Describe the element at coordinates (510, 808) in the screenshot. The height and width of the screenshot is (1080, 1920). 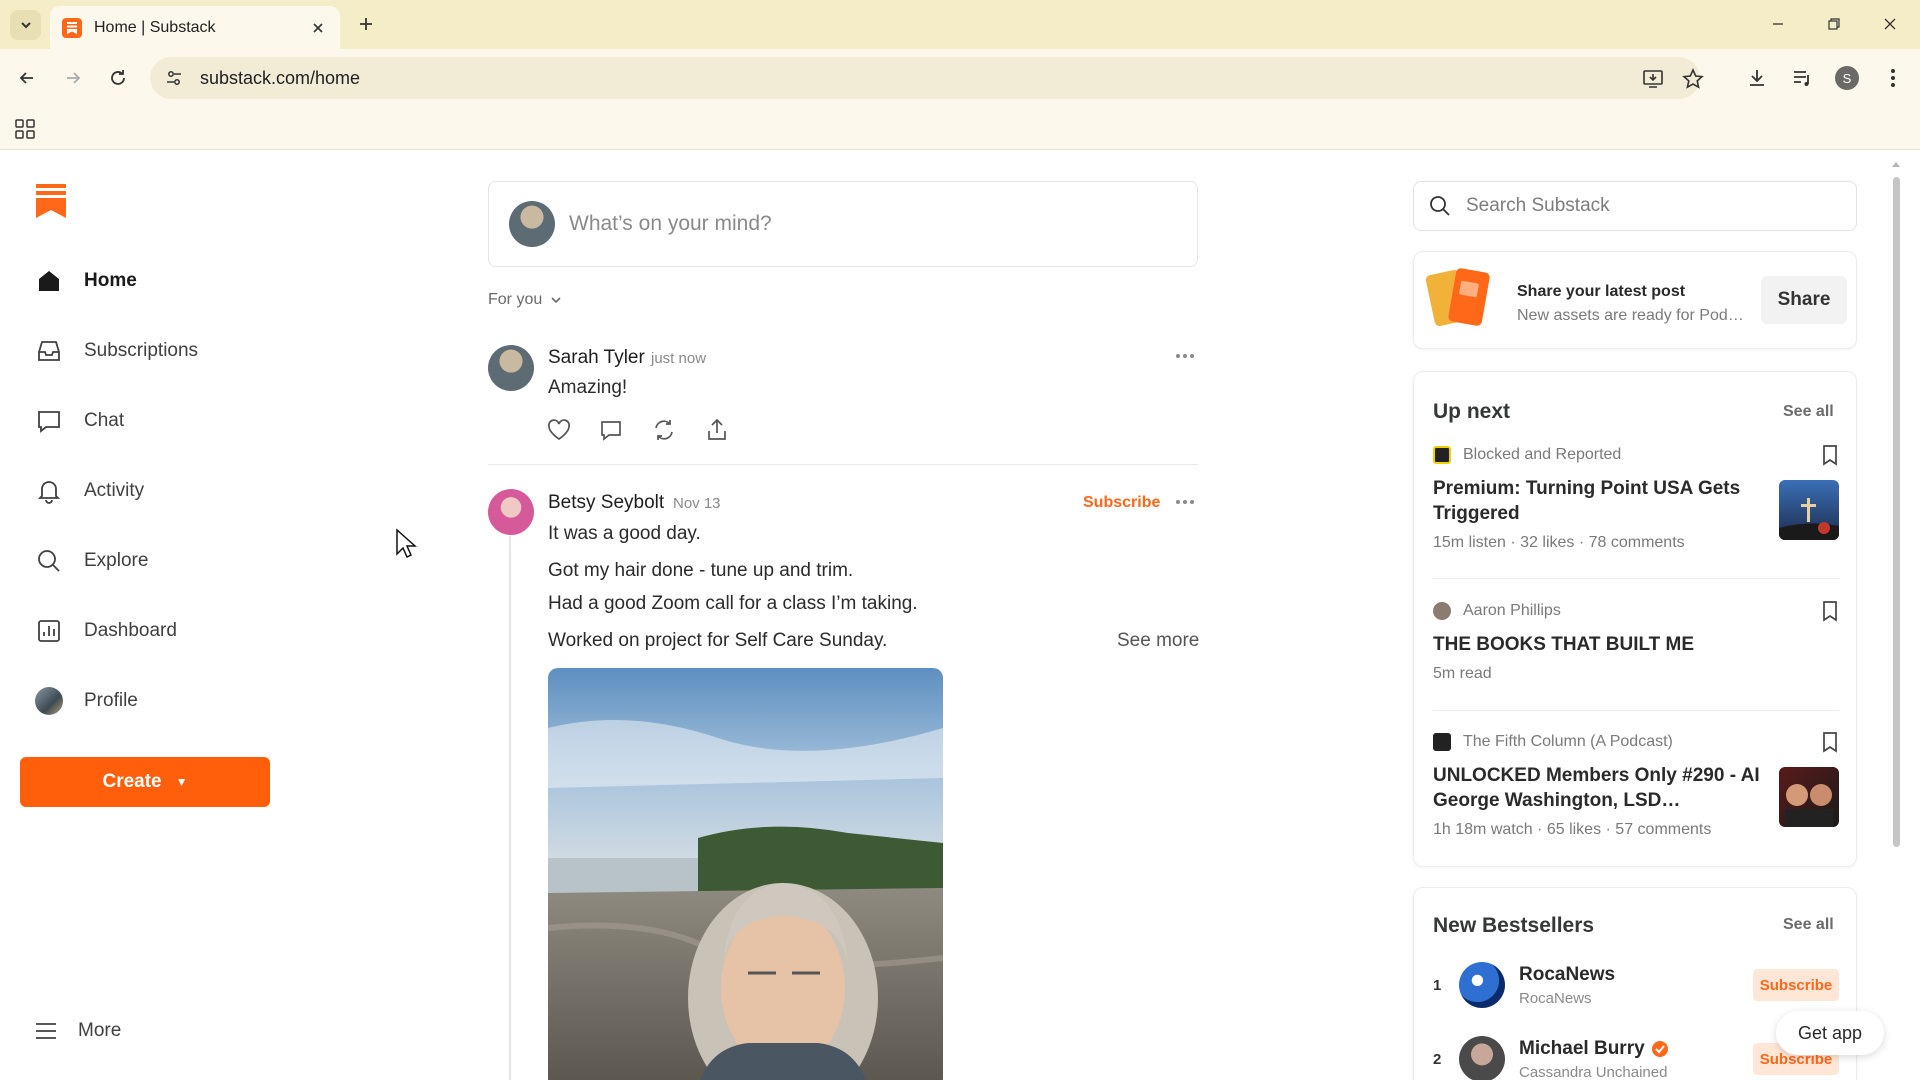
I see `thread-line` at that location.